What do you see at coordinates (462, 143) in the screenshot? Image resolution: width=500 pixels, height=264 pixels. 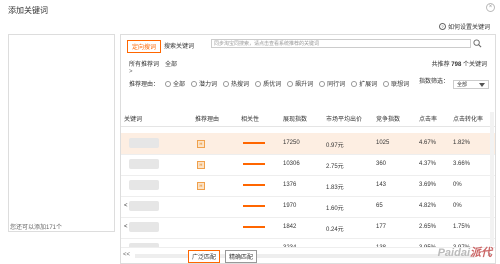 I see `cvr-cell: 1.82%` at bounding box center [462, 143].